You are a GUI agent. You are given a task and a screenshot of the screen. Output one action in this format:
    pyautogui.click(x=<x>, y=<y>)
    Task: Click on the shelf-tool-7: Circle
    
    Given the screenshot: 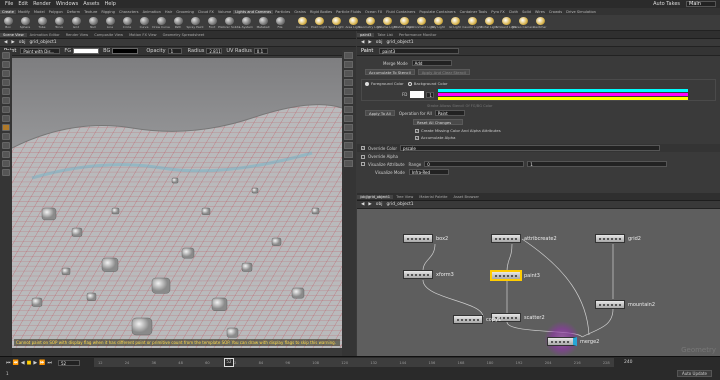 What is the action you would take?
    pyautogui.click(x=127, y=22)
    